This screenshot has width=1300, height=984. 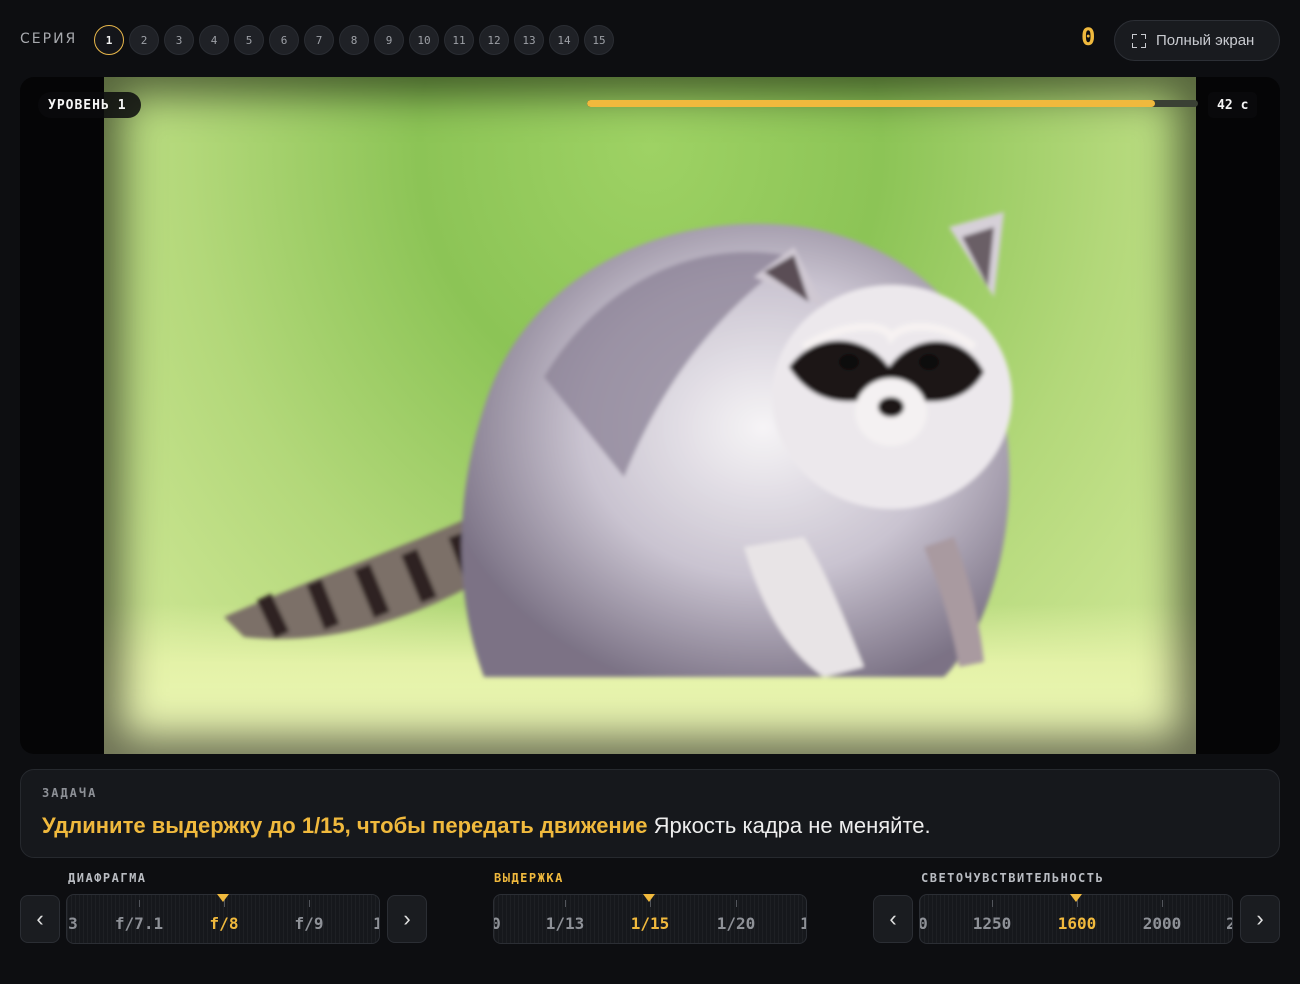 What do you see at coordinates (49, 39) in the screenshot?
I see `series-label: СЕРИЯ` at bounding box center [49, 39].